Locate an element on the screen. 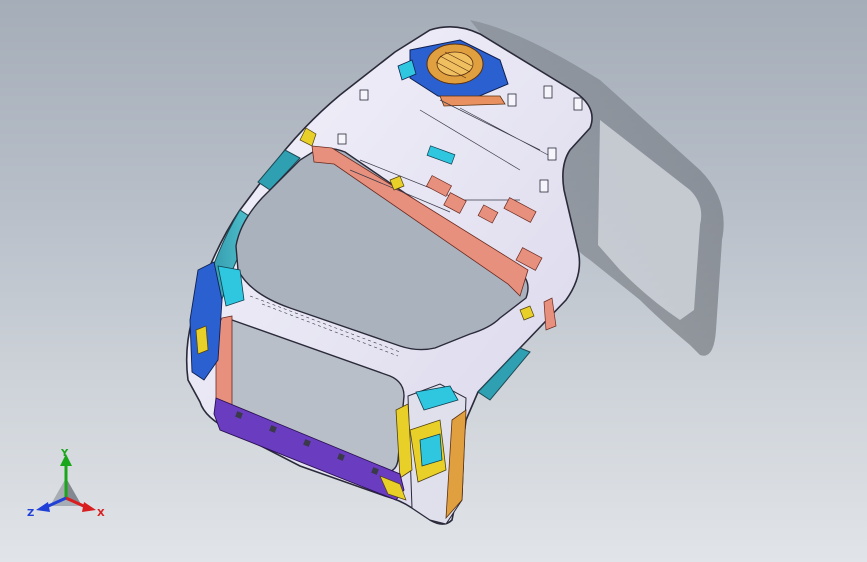  z-axis-label: Z is located at coordinates (30, 513).